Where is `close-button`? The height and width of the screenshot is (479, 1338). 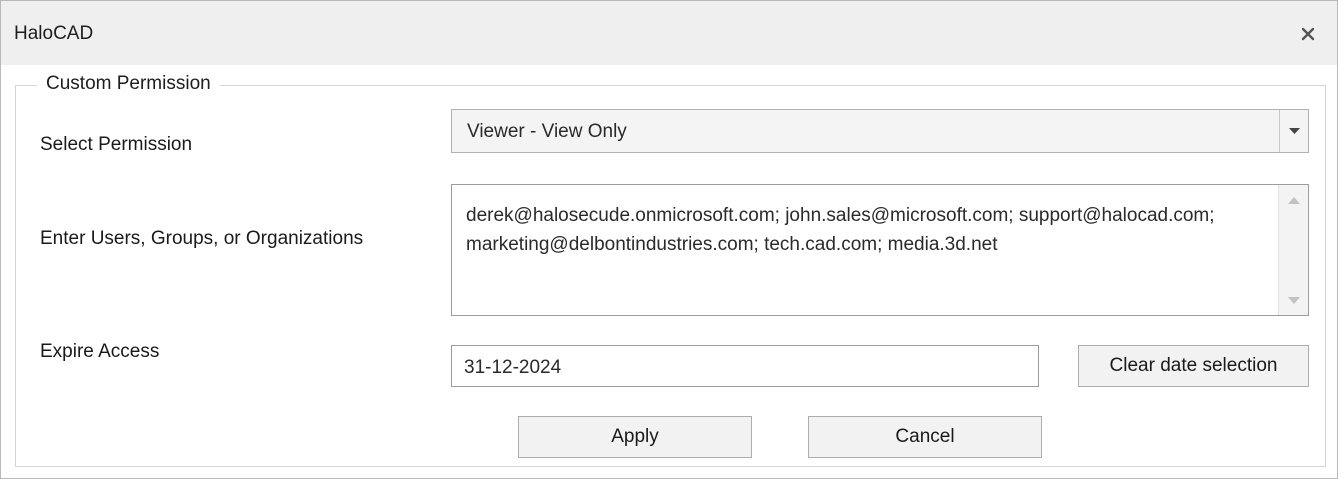
close-button is located at coordinates (1308, 34).